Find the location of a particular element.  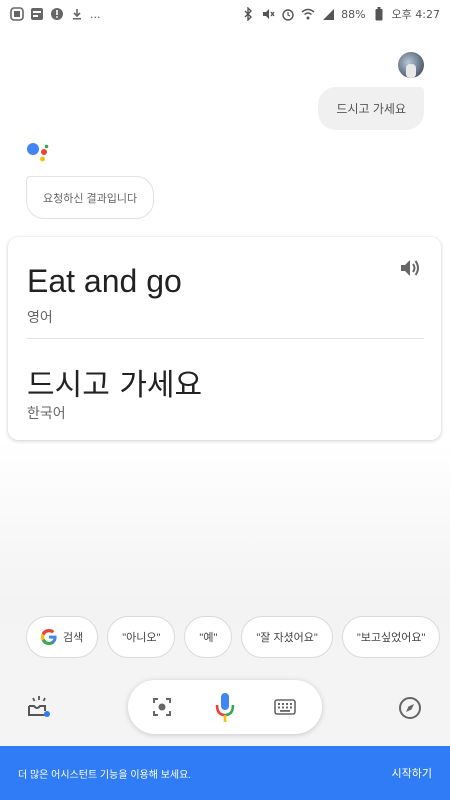

user-query-bubble: 드시고 가세요 is located at coordinates (371, 108).